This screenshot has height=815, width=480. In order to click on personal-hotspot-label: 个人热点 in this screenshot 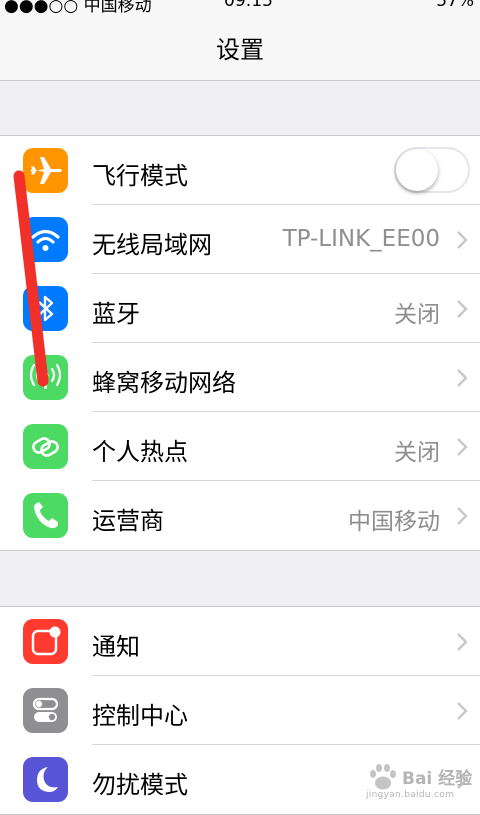, I will do `click(140, 452)`.